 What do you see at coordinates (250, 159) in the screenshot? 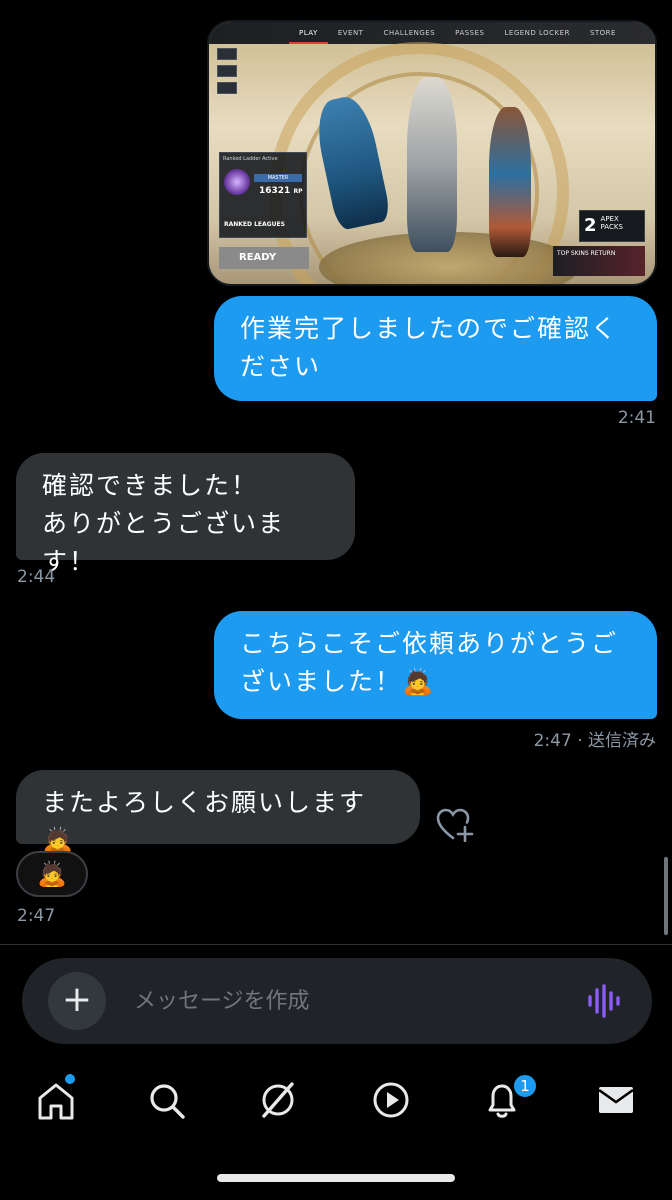
I see `ranked-label: Ranked Ladder Active` at bounding box center [250, 159].